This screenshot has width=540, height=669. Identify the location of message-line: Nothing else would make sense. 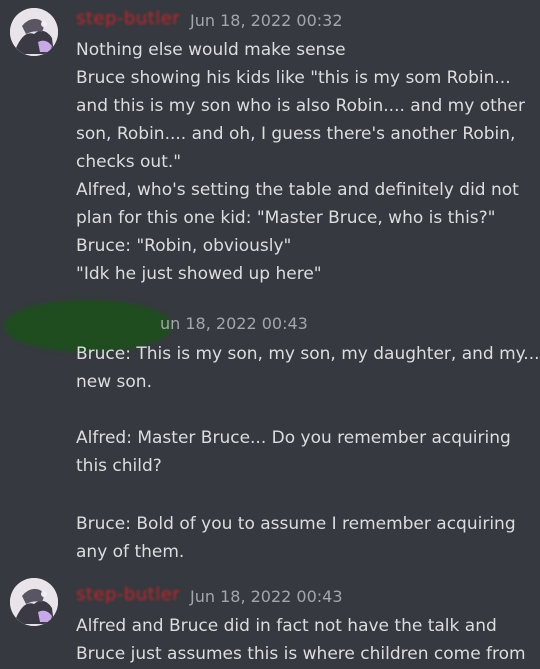
(211, 50).